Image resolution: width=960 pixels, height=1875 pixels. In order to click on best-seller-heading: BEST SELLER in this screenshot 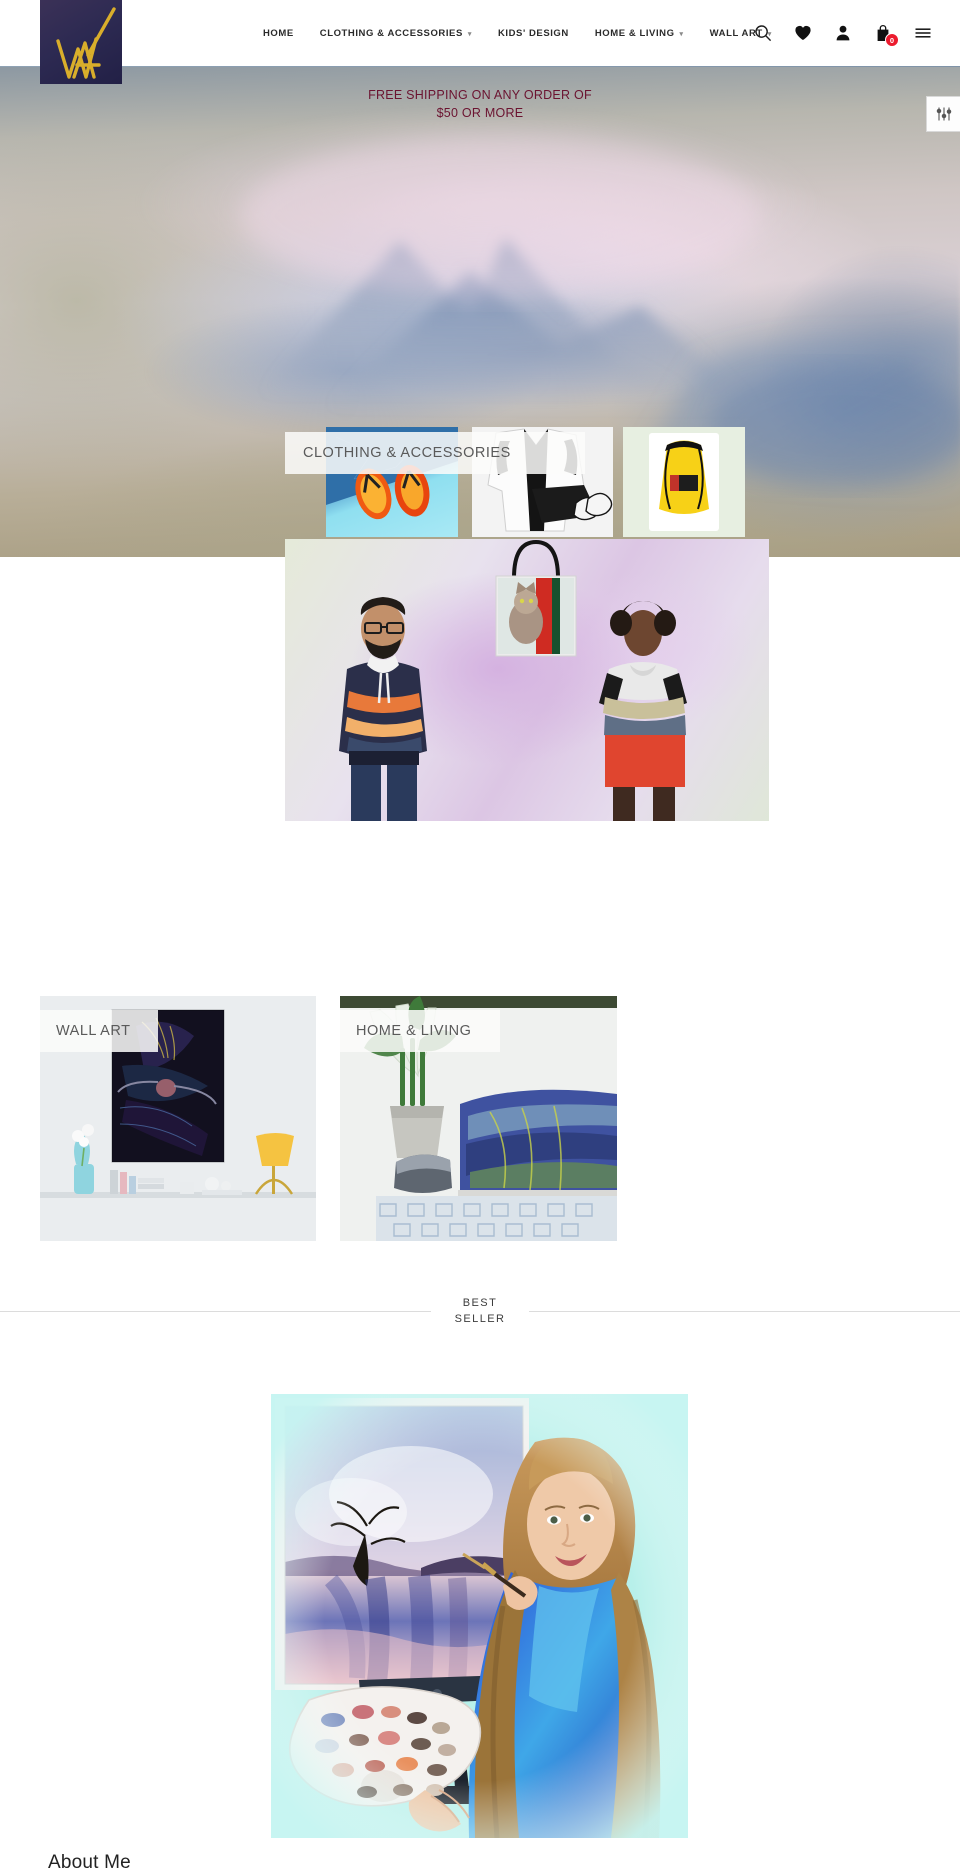, I will do `click(480, 1312)`.